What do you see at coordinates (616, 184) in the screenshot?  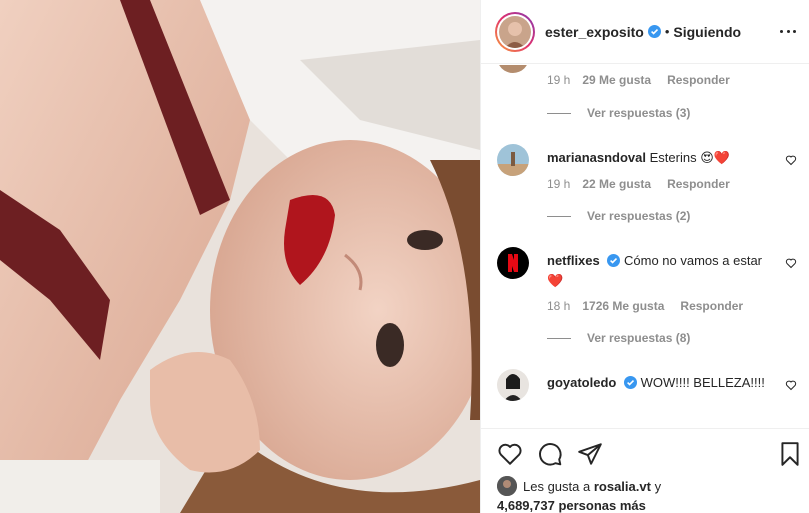 I see `comment-likes: 22 Me gusta` at bounding box center [616, 184].